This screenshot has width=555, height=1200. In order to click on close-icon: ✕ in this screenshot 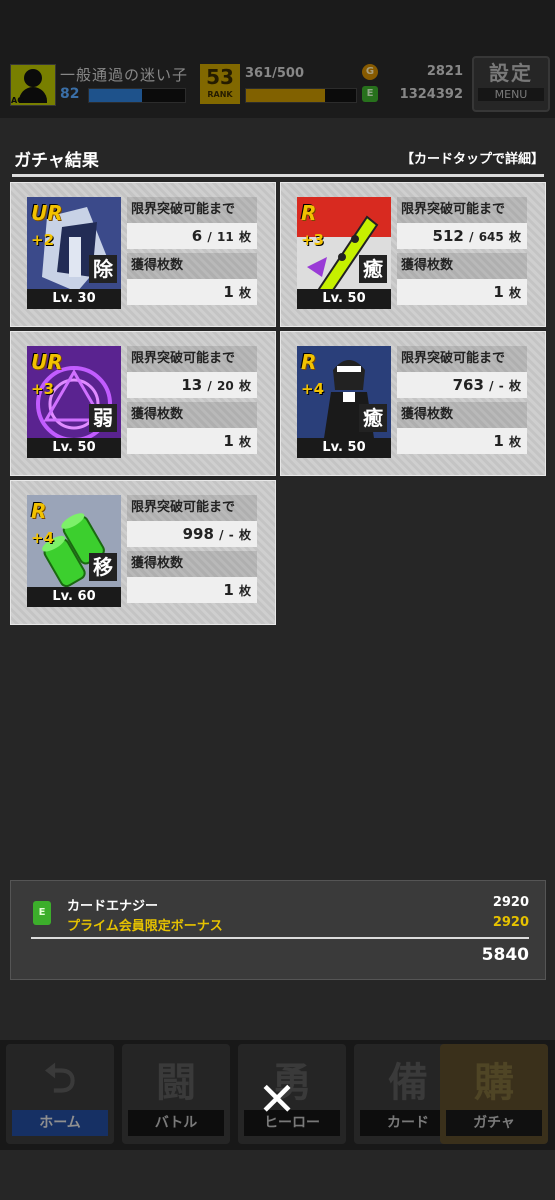, I will do `click(277, 1099)`.